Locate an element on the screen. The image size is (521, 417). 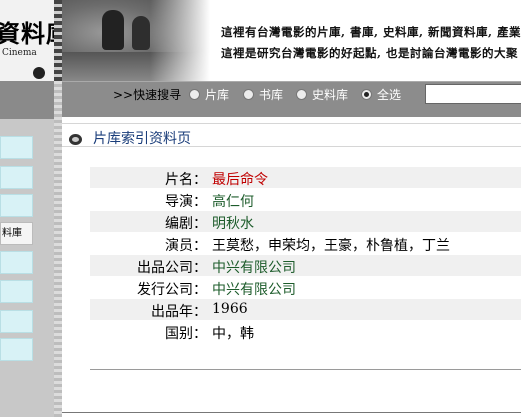
sidebar-item-database: 料庫 is located at coordinates (16, 233).